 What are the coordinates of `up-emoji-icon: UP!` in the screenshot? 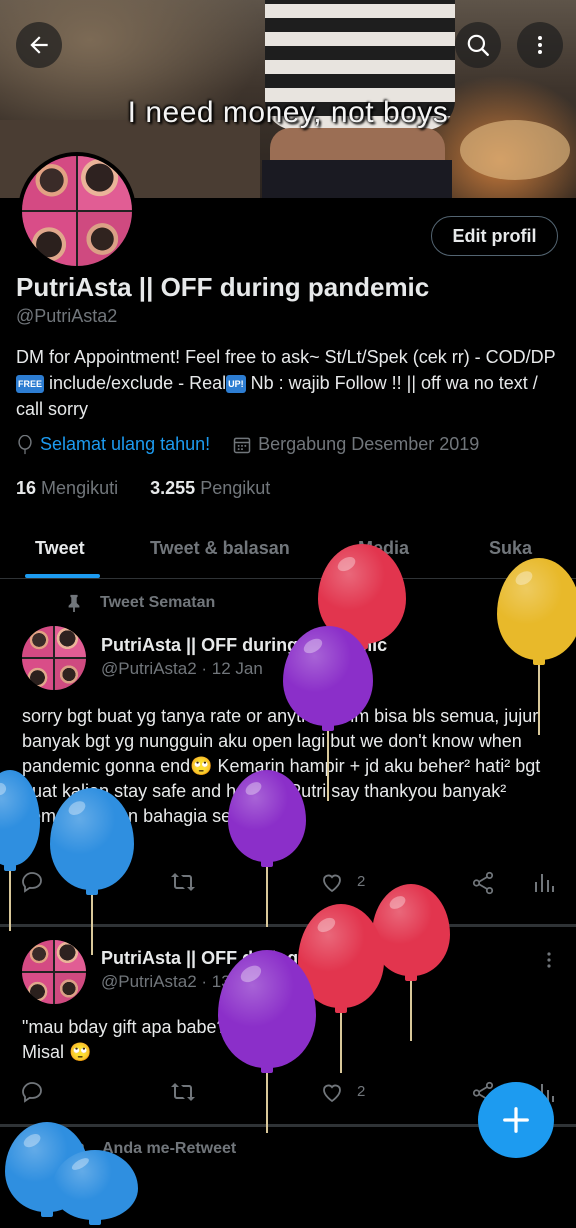 It's located at (236, 384).